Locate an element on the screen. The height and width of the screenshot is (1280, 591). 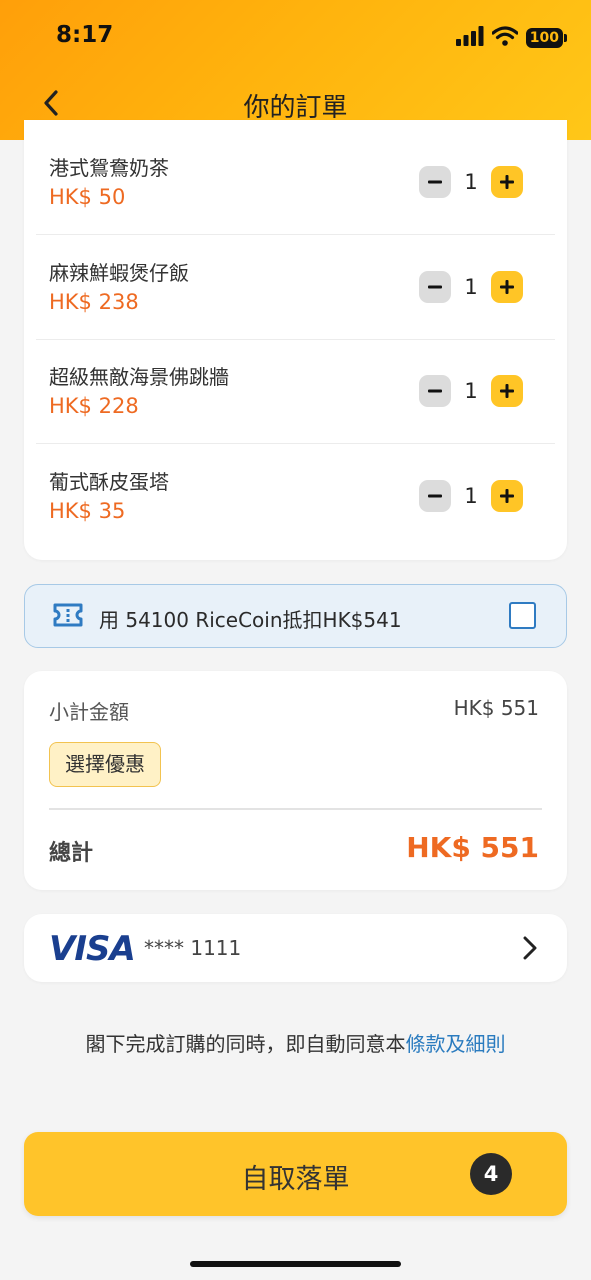
ricecoin-label: 用 54100 RiceCoin抵扣HK$541 is located at coordinates (250, 620).